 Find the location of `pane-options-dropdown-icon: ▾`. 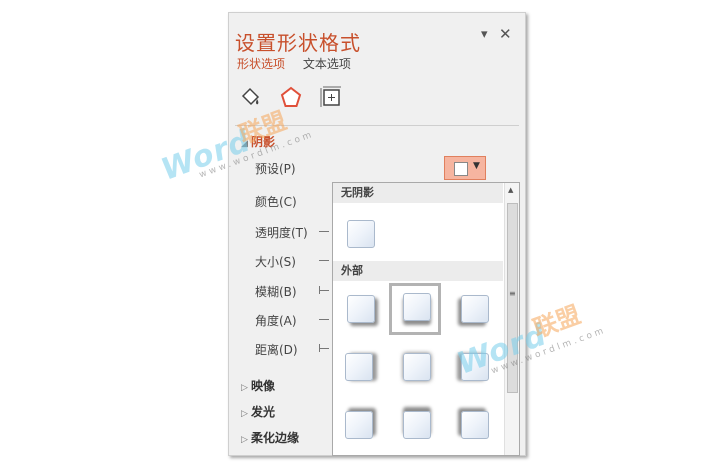

pane-options-dropdown-icon: ▾ is located at coordinates (484, 34).